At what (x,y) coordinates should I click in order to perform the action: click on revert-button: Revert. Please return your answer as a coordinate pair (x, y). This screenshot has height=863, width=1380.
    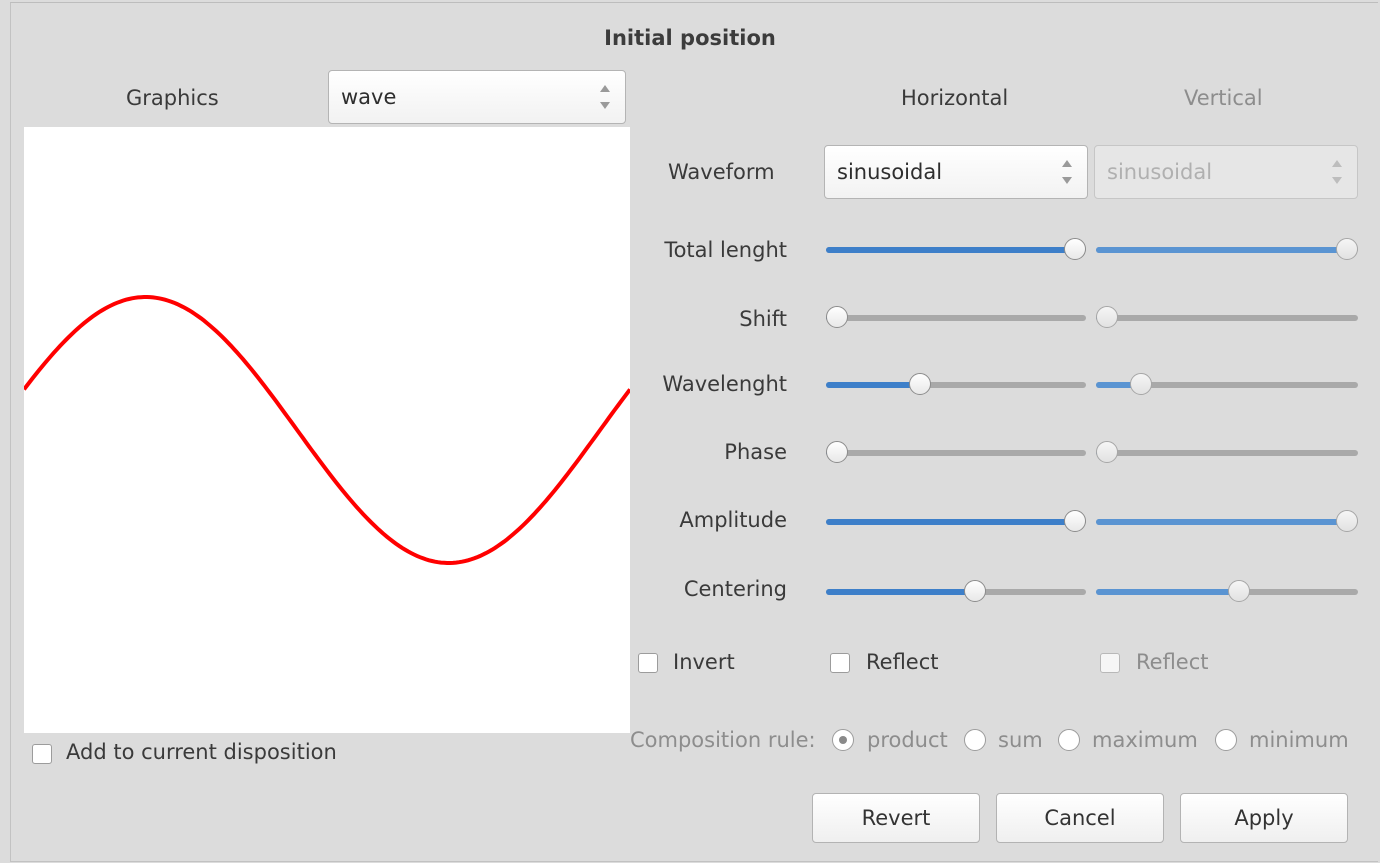
    Looking at the image, I should click on (896, 818).